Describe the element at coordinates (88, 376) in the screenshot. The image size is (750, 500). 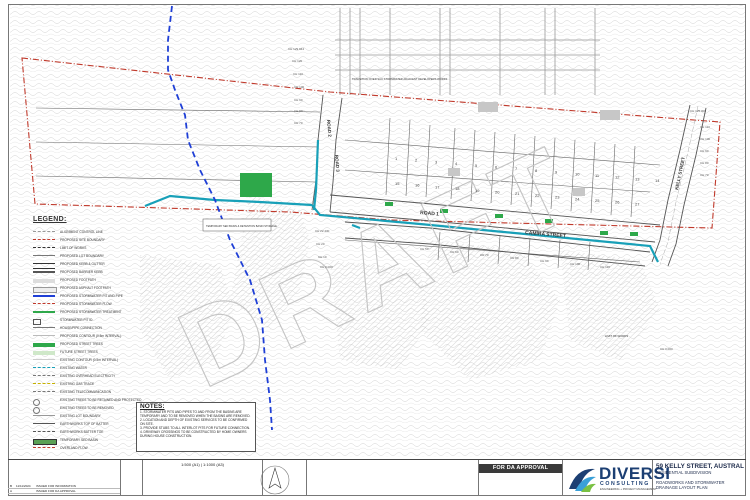
I see `legend-label: EXISTING OVERHEAD ELECTRICITY` at that location.